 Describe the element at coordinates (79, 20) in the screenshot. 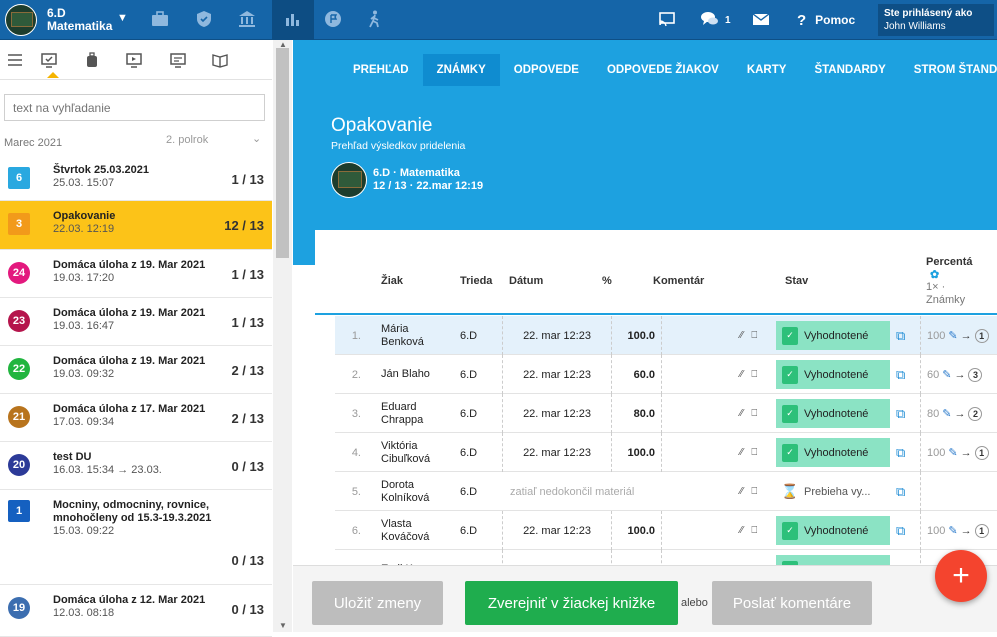

I see `class-selector: 6.D Matematika` at that location.